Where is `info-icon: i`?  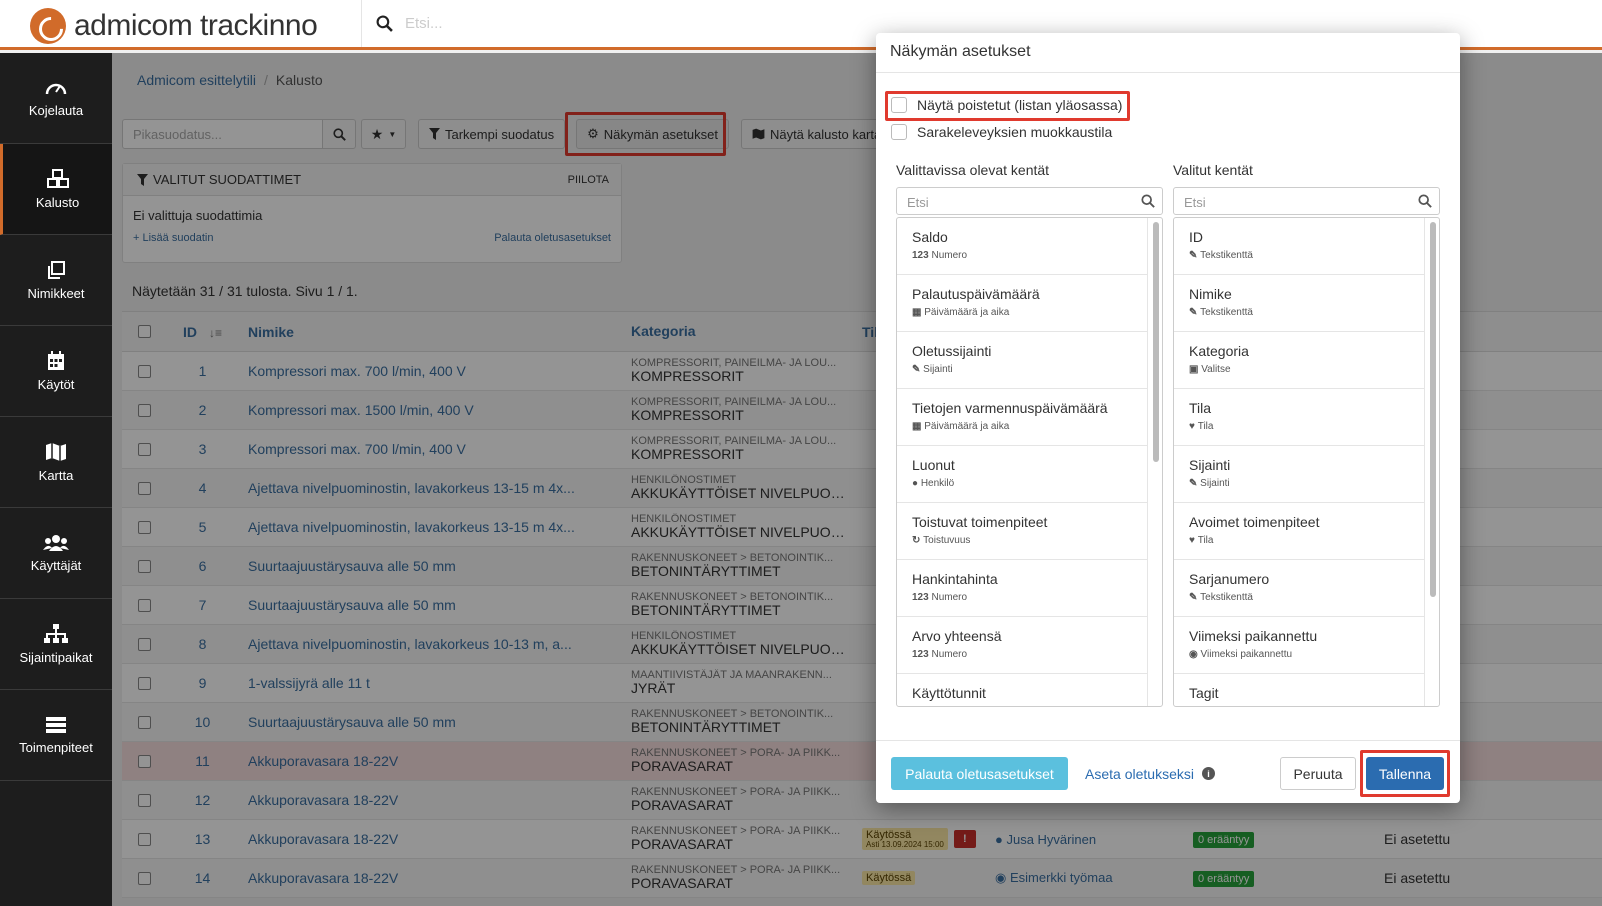
info-icon: i is located at coordinates (1208, 773).